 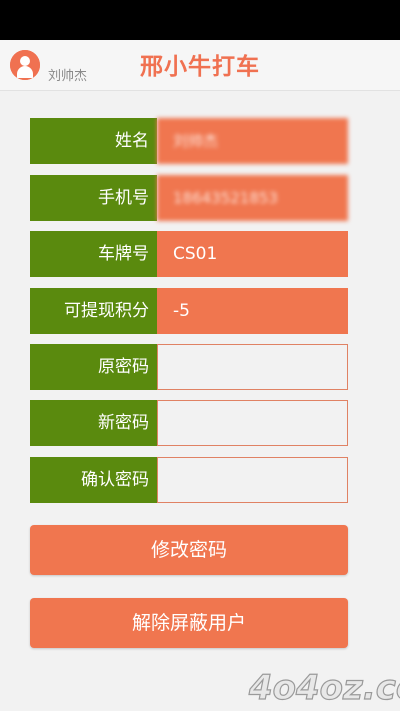 I want to click on confirm-password-input, so click(x=252, y=480).